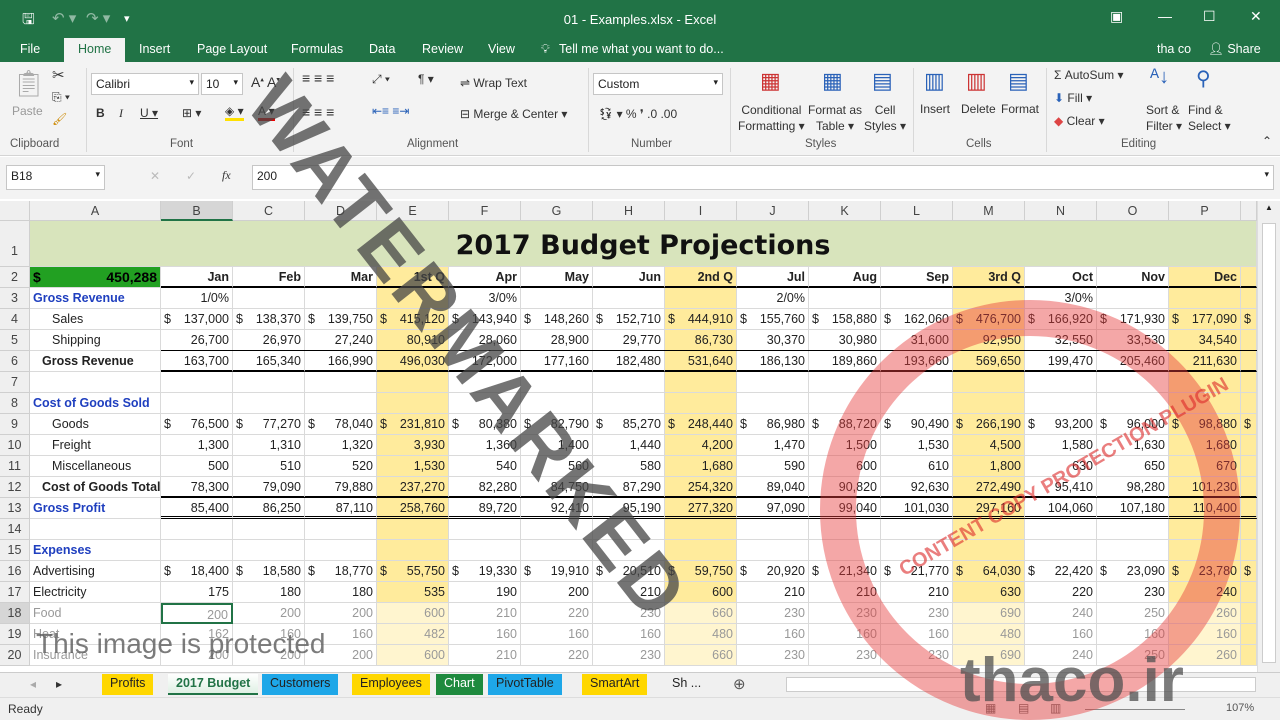 The width and height of the screenshot is (1280, 720). What do you see at coordinates (1061, 466) in the screenshot?
I see `data-cell: 630` at bounding box center [1061, 466].